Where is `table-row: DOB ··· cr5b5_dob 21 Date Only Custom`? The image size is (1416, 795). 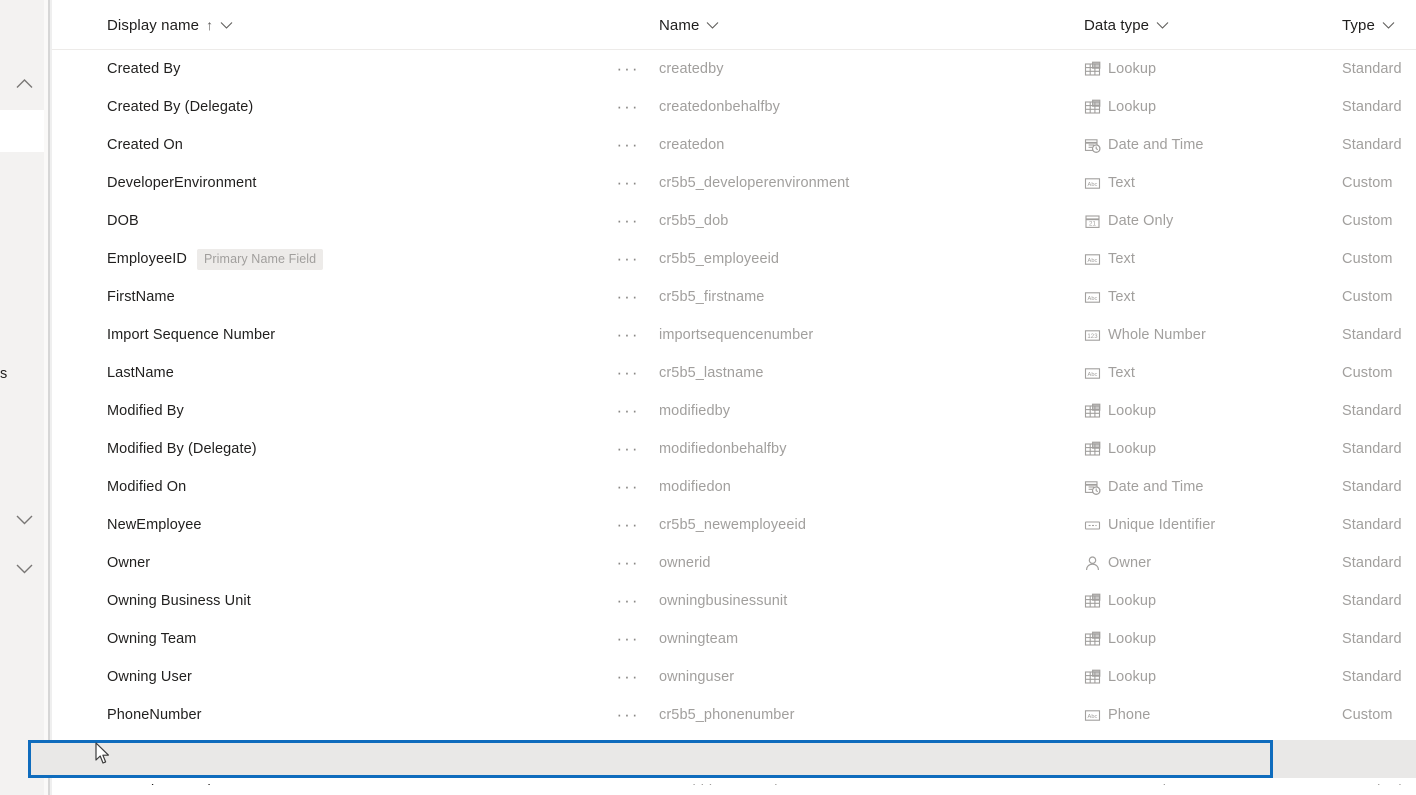 table-row: DOB ··· cr5b5_dob 21 Date Only Custom is located at coordinates (734, 221).